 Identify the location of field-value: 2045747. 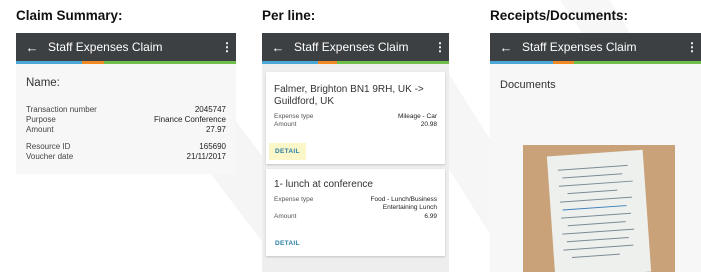
(210, 109).